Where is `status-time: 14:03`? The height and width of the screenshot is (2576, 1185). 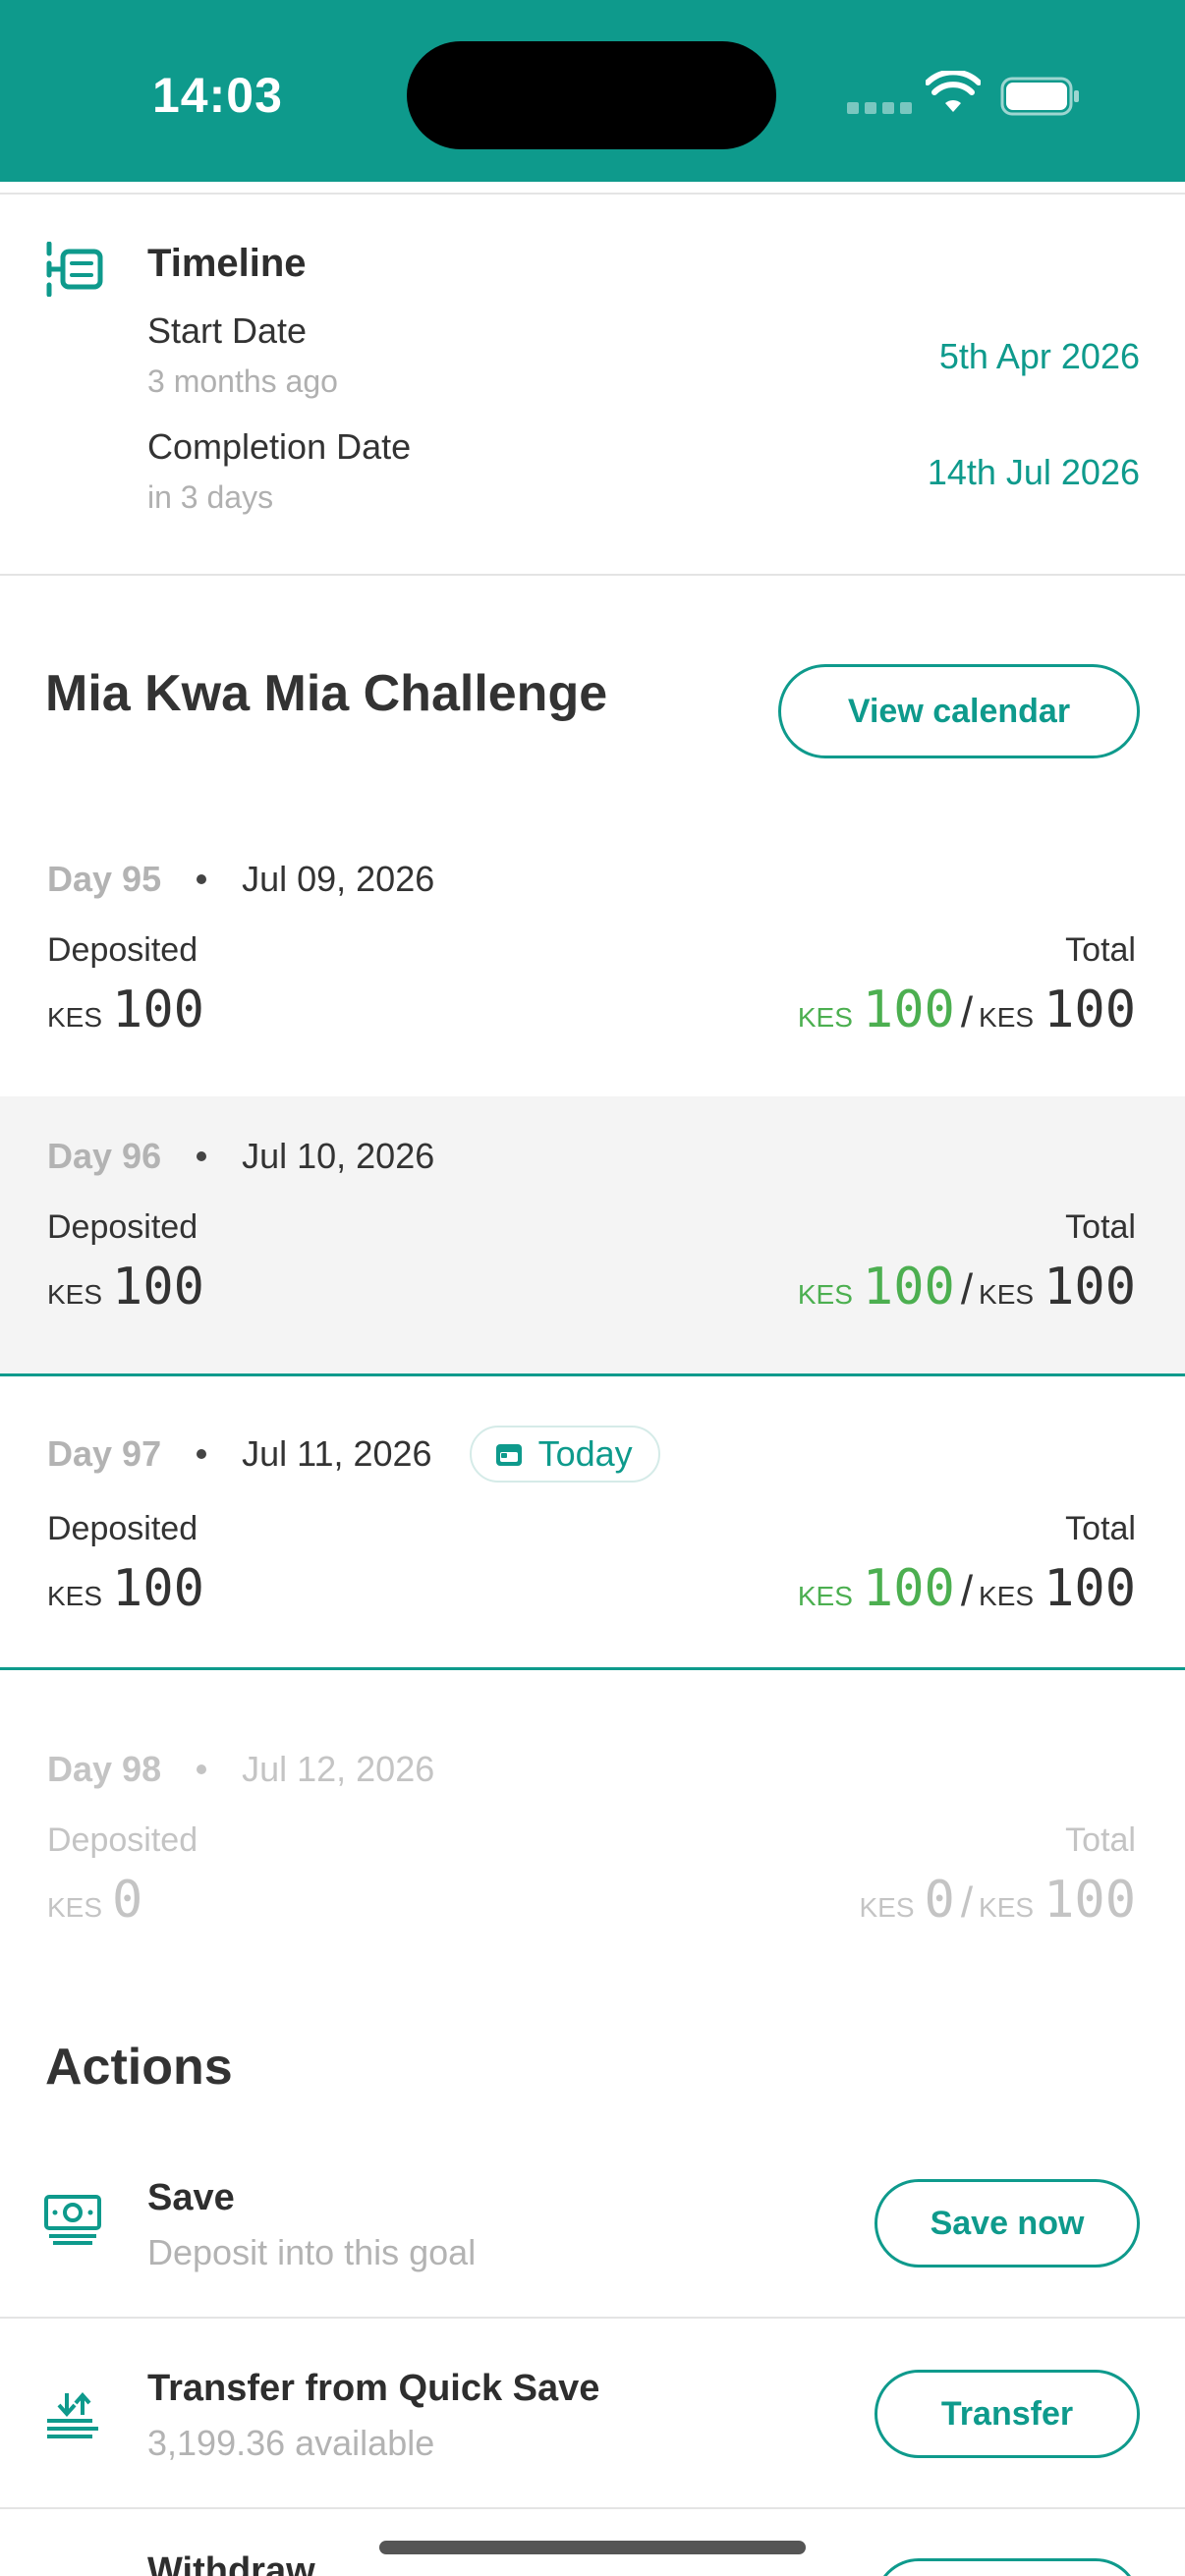 status-time: 14:03 is located at coordinates (217, 95).